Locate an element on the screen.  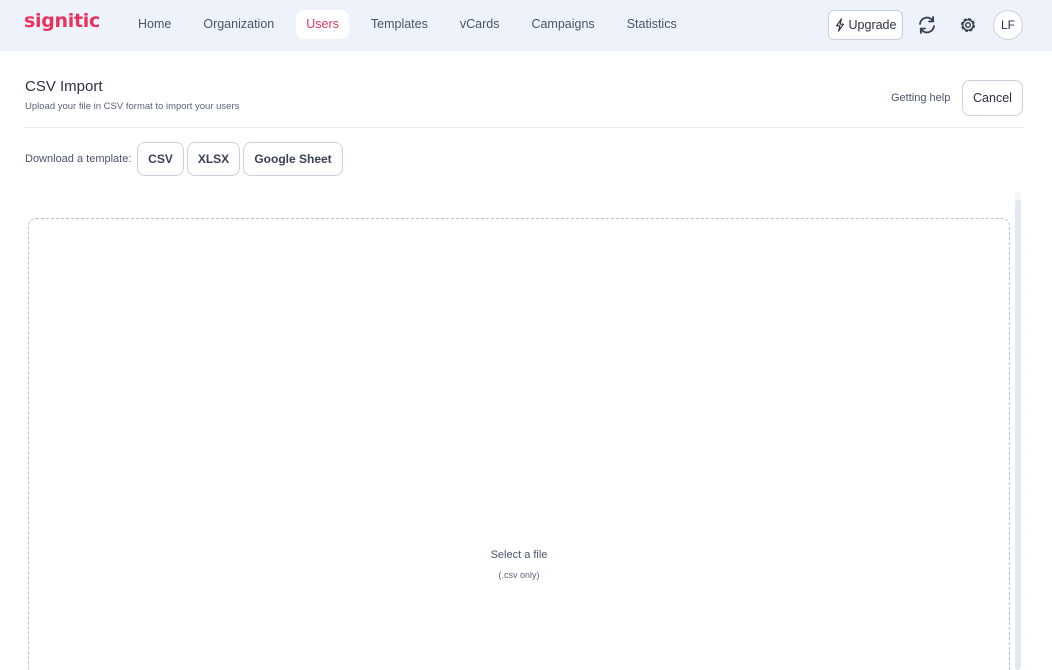
upgrade-label: Upgrade is located at coordinates (872, 25).